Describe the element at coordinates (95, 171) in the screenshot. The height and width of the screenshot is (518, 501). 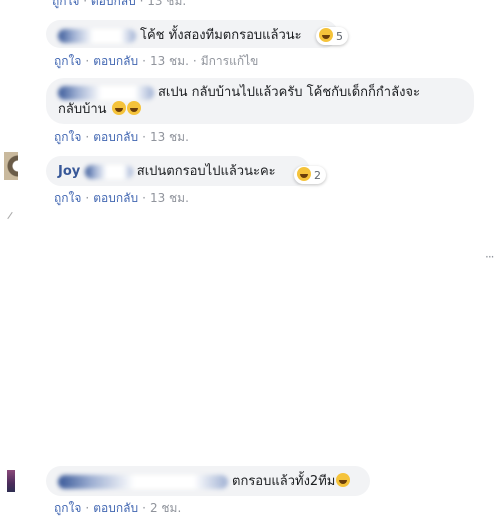
I see `commenter-name: Joy` at that location.